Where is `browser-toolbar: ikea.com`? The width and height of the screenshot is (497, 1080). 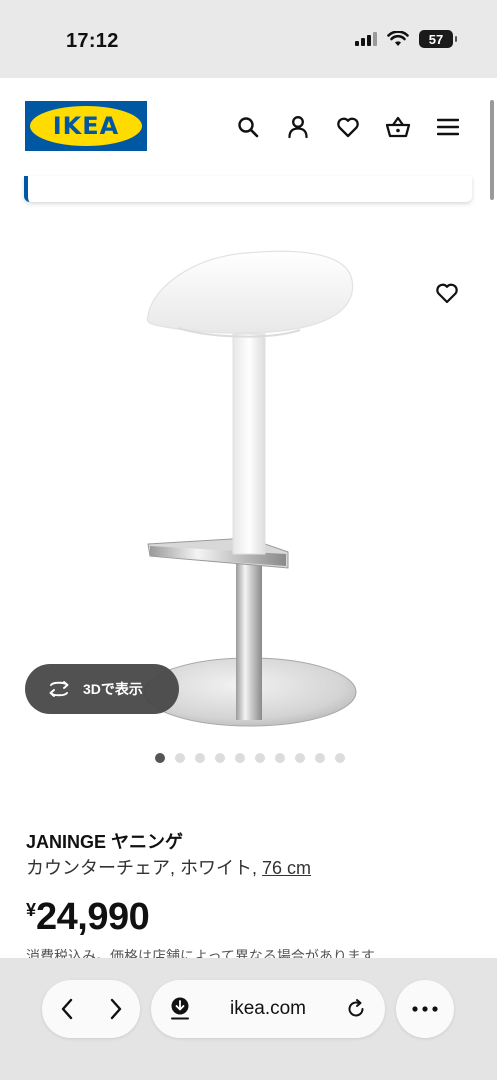 browser-toolbar: ikea.com is located at coordinates (248, 1019).